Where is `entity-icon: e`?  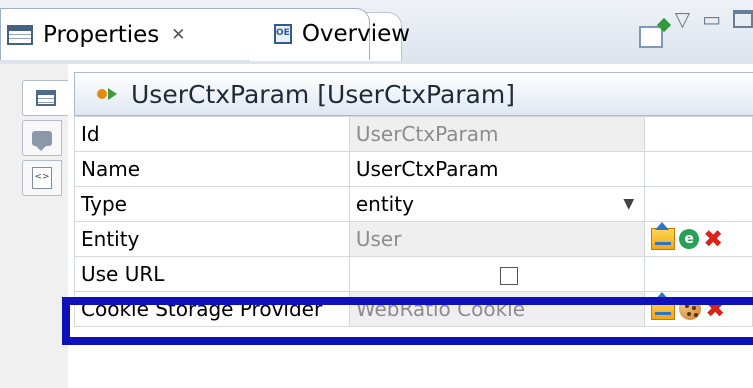 entity-icon: e is located at coordinates (689, 239).